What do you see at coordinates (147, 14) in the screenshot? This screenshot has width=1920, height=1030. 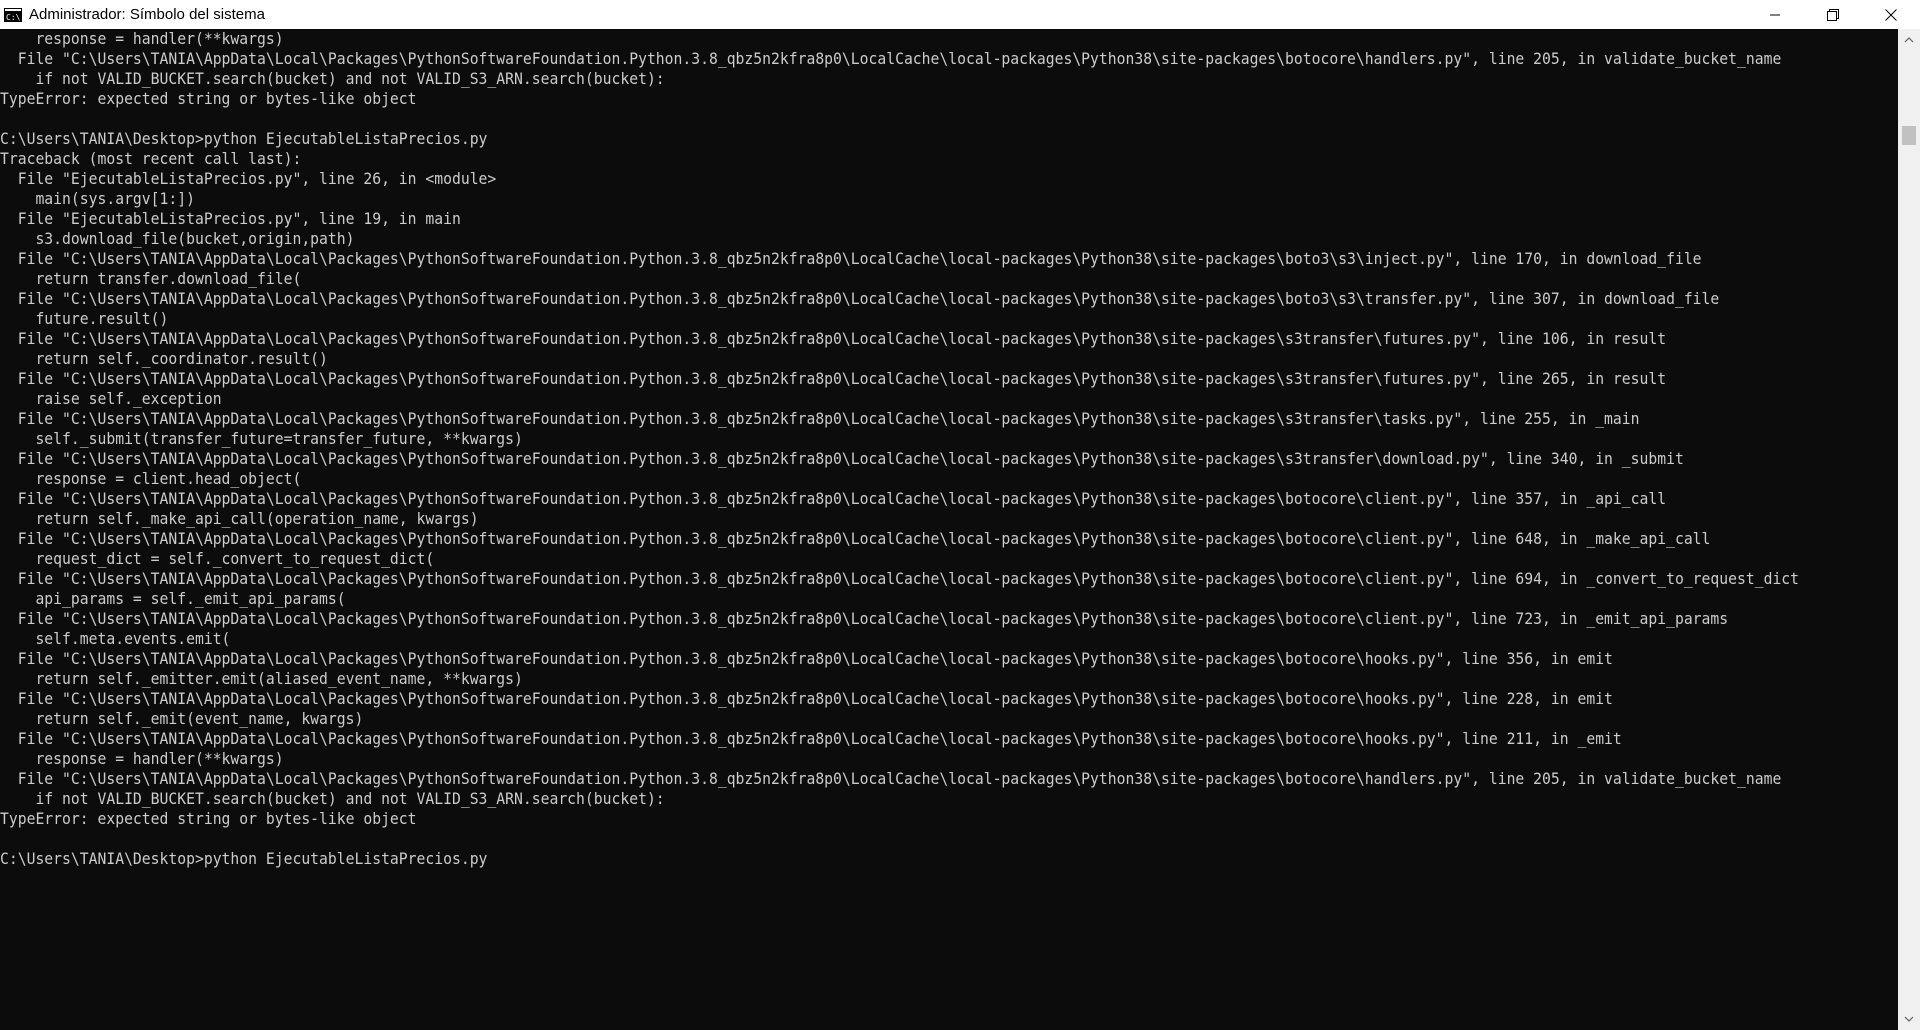 I see `window-title: Administrador: Símbolo del sistema` at bounding box center [147, 14].